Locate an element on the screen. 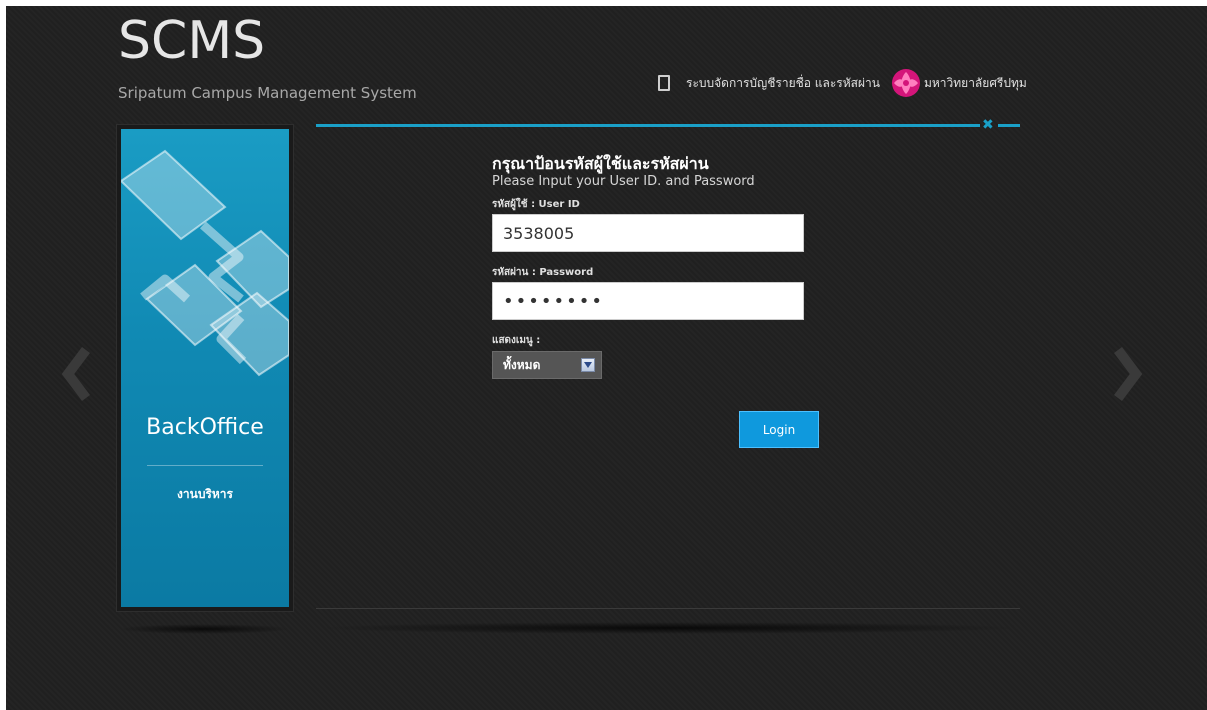 This screenshot has height=710, width=1207. module-card-face: BackOffice งานบริหาร is located at coordinates (205, 368).